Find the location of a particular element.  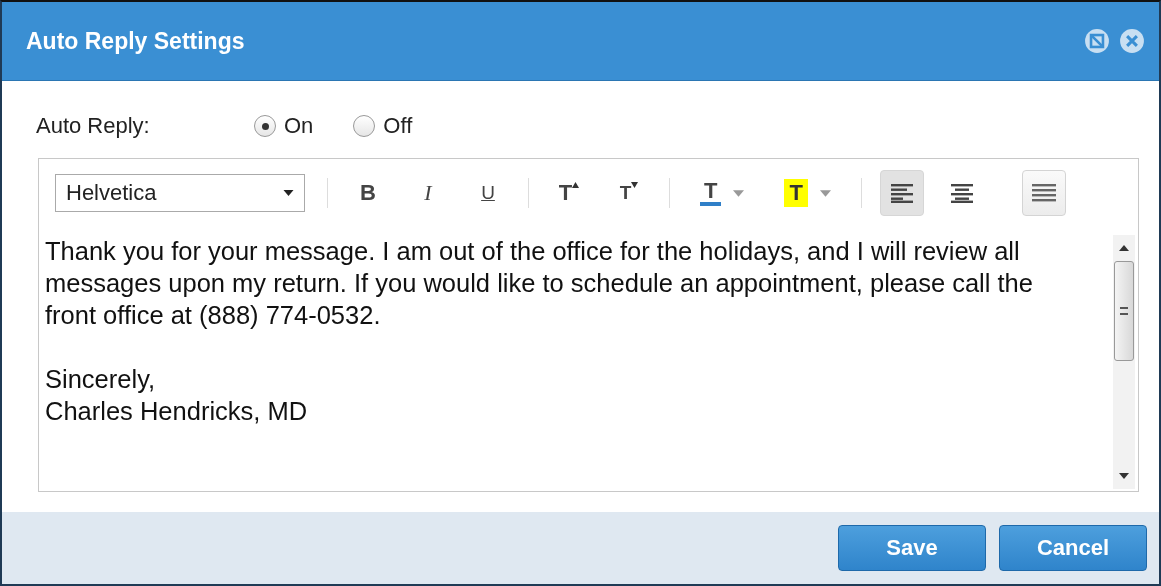

message-text: Charles Hendricks, MD is located at coordinates (177, 411).